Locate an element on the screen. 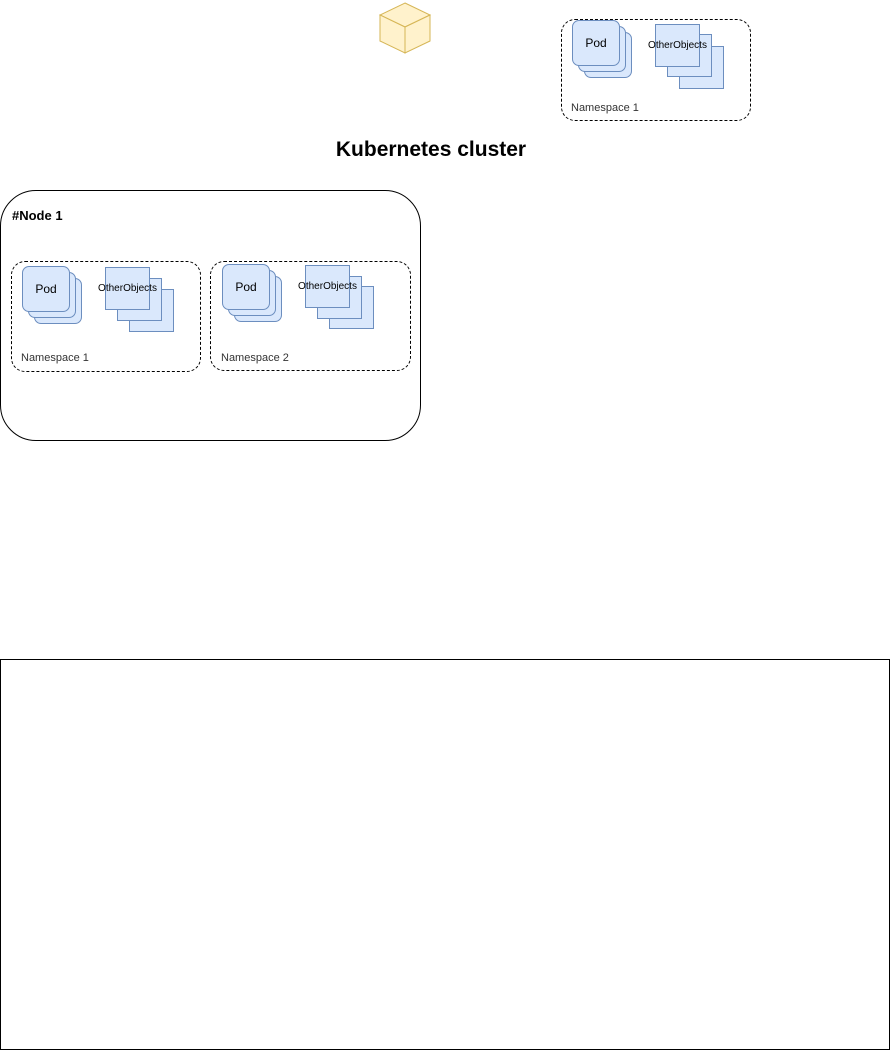 The height and width of the screenshot is (1051, 891). ns2-pod-card: Pod is located at coordinates (246, 287).